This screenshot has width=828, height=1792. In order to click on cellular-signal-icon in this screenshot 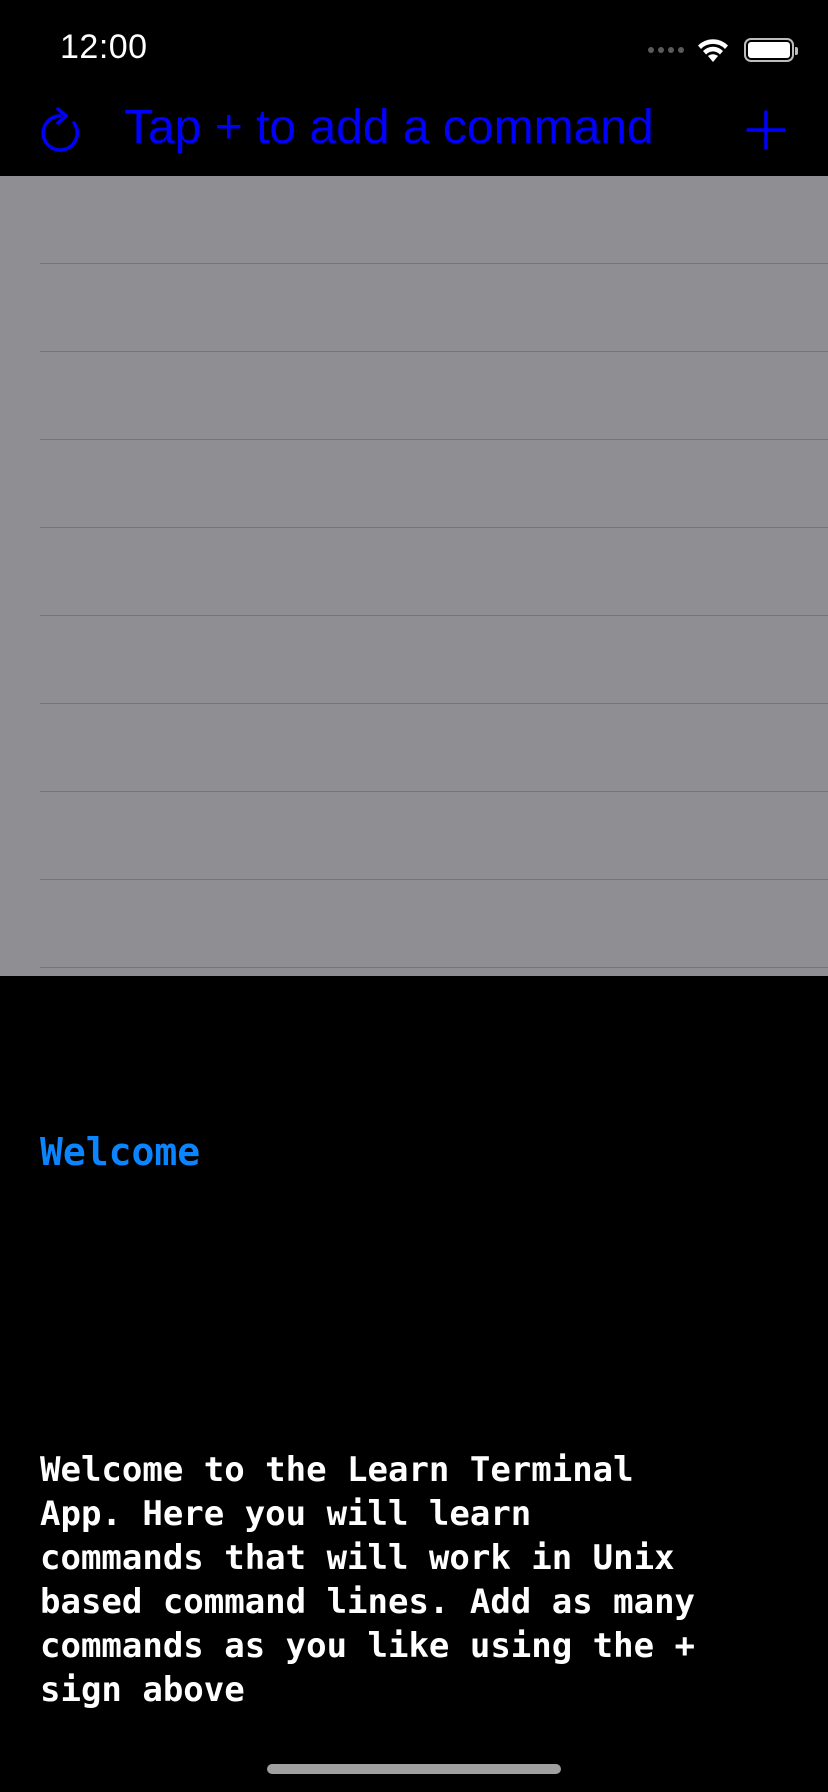, I will do `click(666, 50)`.